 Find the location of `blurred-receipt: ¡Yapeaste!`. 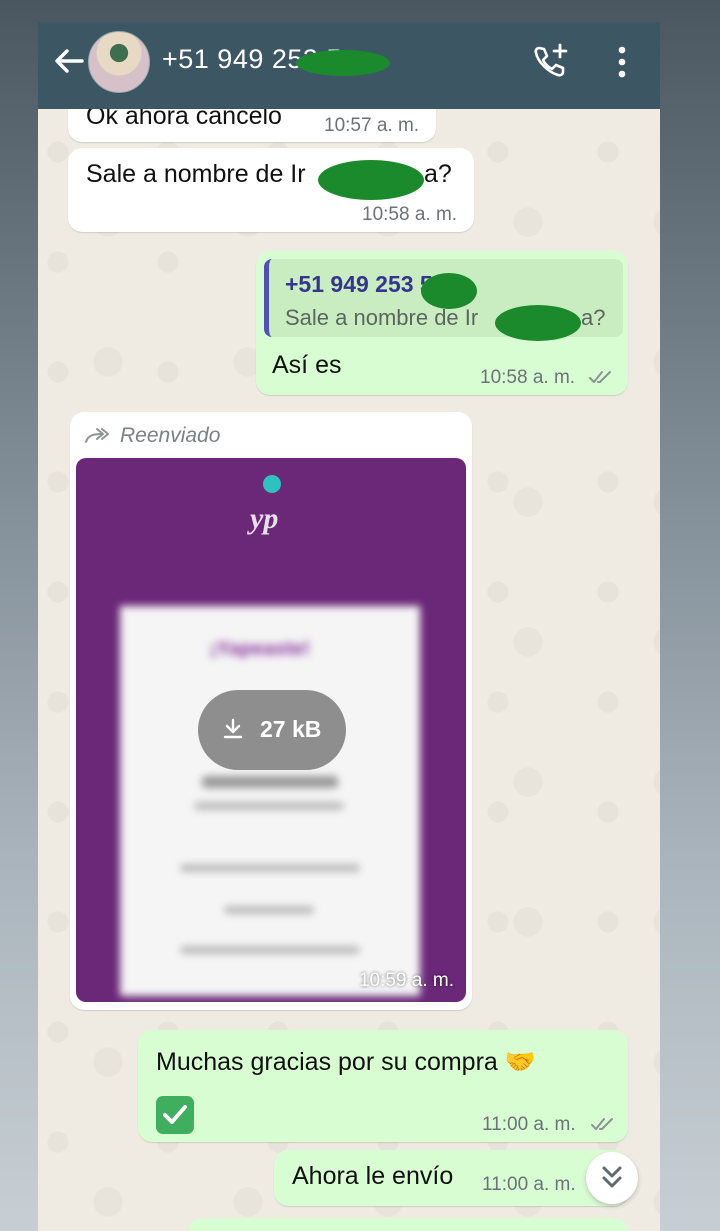

blurred-receipt: ¡Yapeaste! is located at coordinates (270, 801).